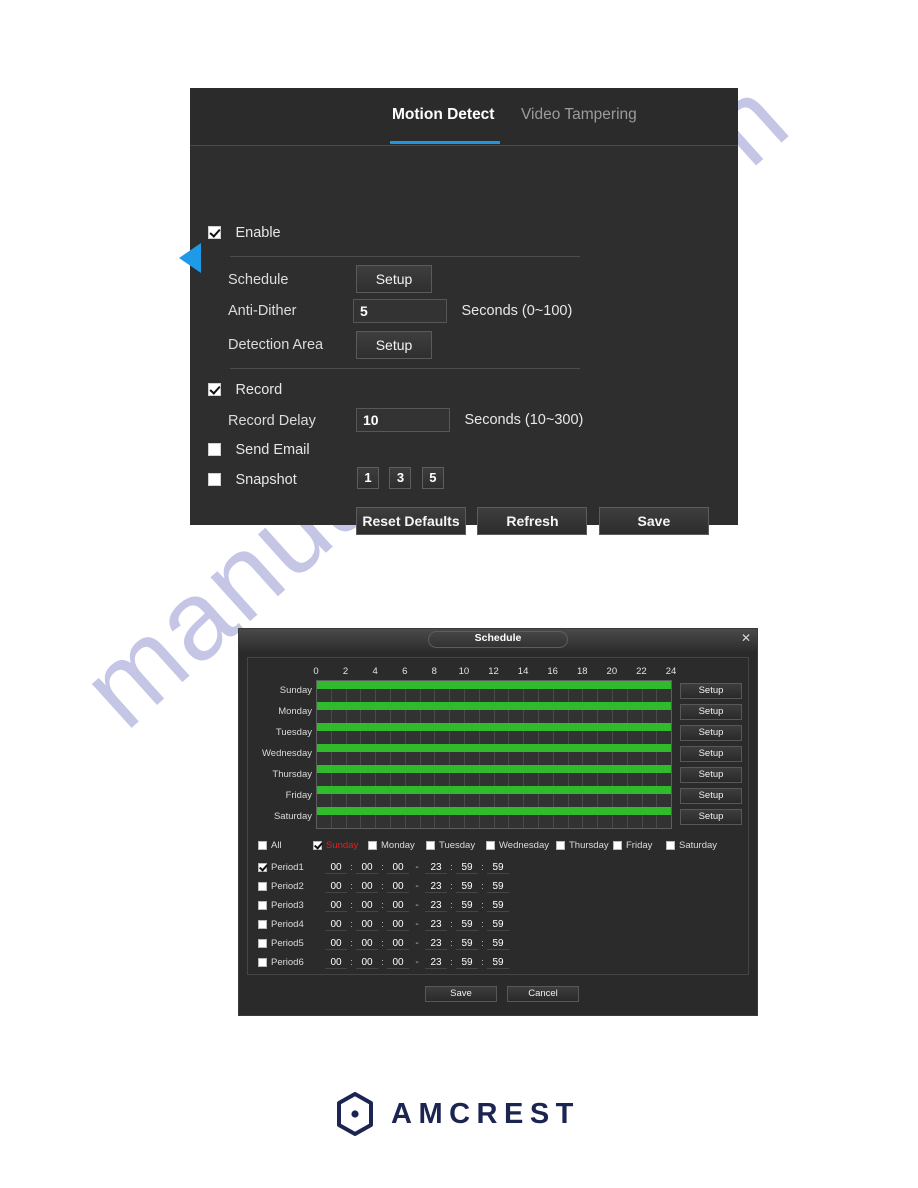 The image size is (918, 1188). Describe the element at coordinates (214, 390) in the screenshot. I see `record-checkbox` at that location.